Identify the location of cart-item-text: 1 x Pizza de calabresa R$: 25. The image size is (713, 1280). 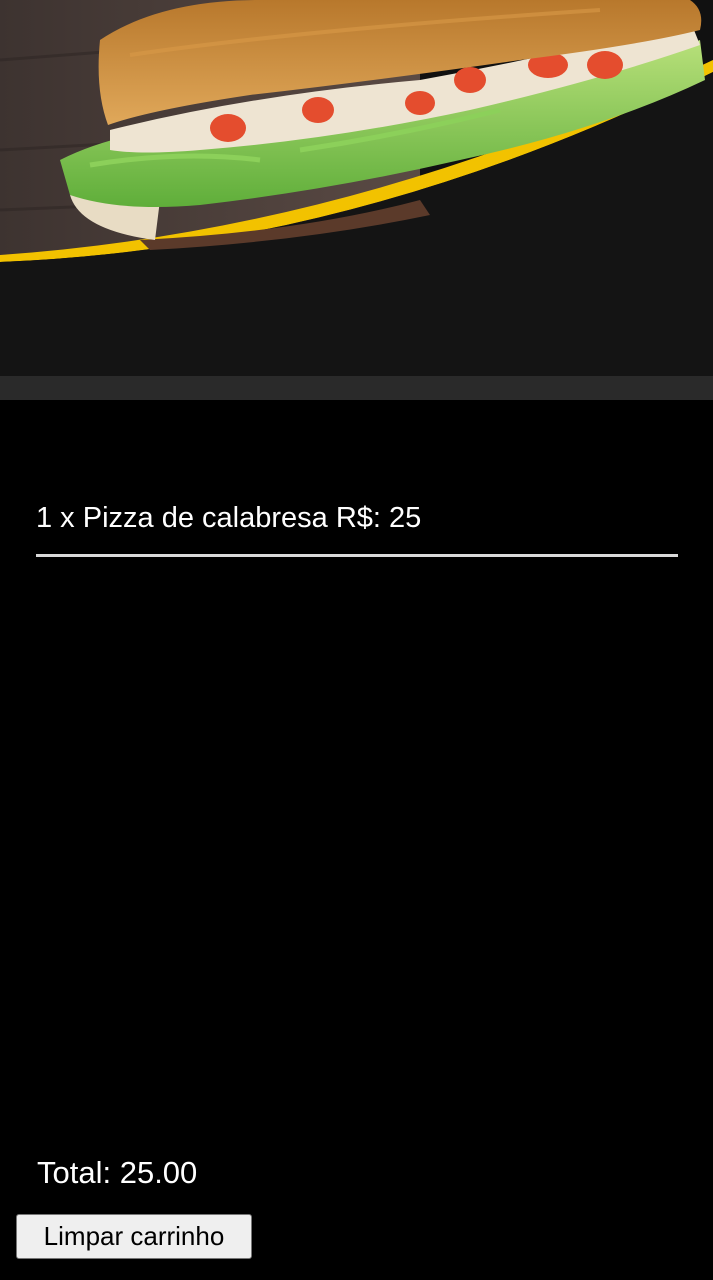
(229, 518).